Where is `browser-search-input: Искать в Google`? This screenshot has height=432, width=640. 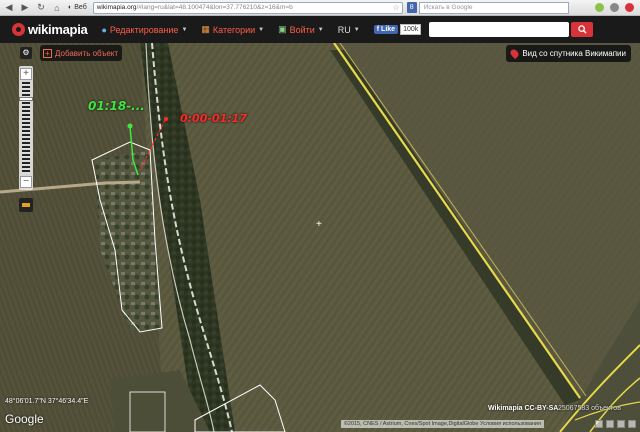
browser-search-input: Искать в Google is located at coordinates (493, 7).